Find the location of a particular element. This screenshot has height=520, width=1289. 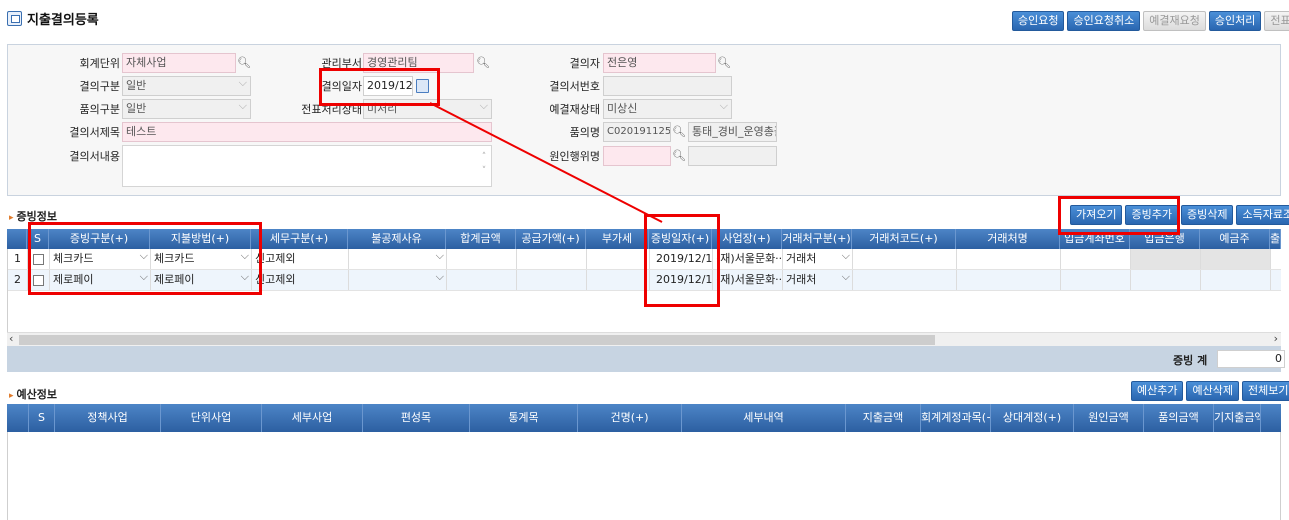

evidence-horizontal-scrollbar: ‹ › is located at coordinates (644, 339).